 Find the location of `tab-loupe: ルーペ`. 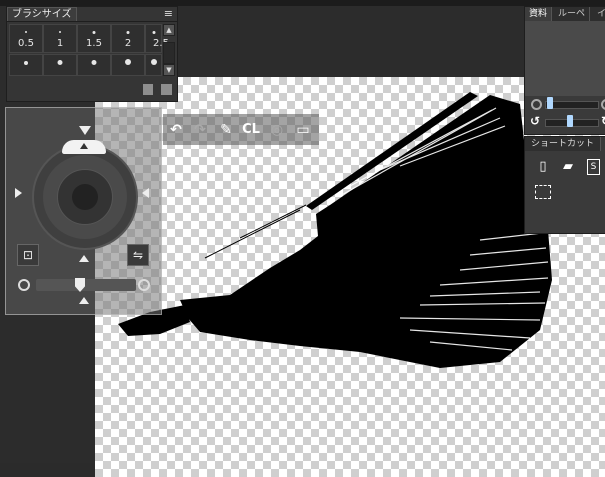

tab-loupe: ルーペ is located at coordinates (572, 14).